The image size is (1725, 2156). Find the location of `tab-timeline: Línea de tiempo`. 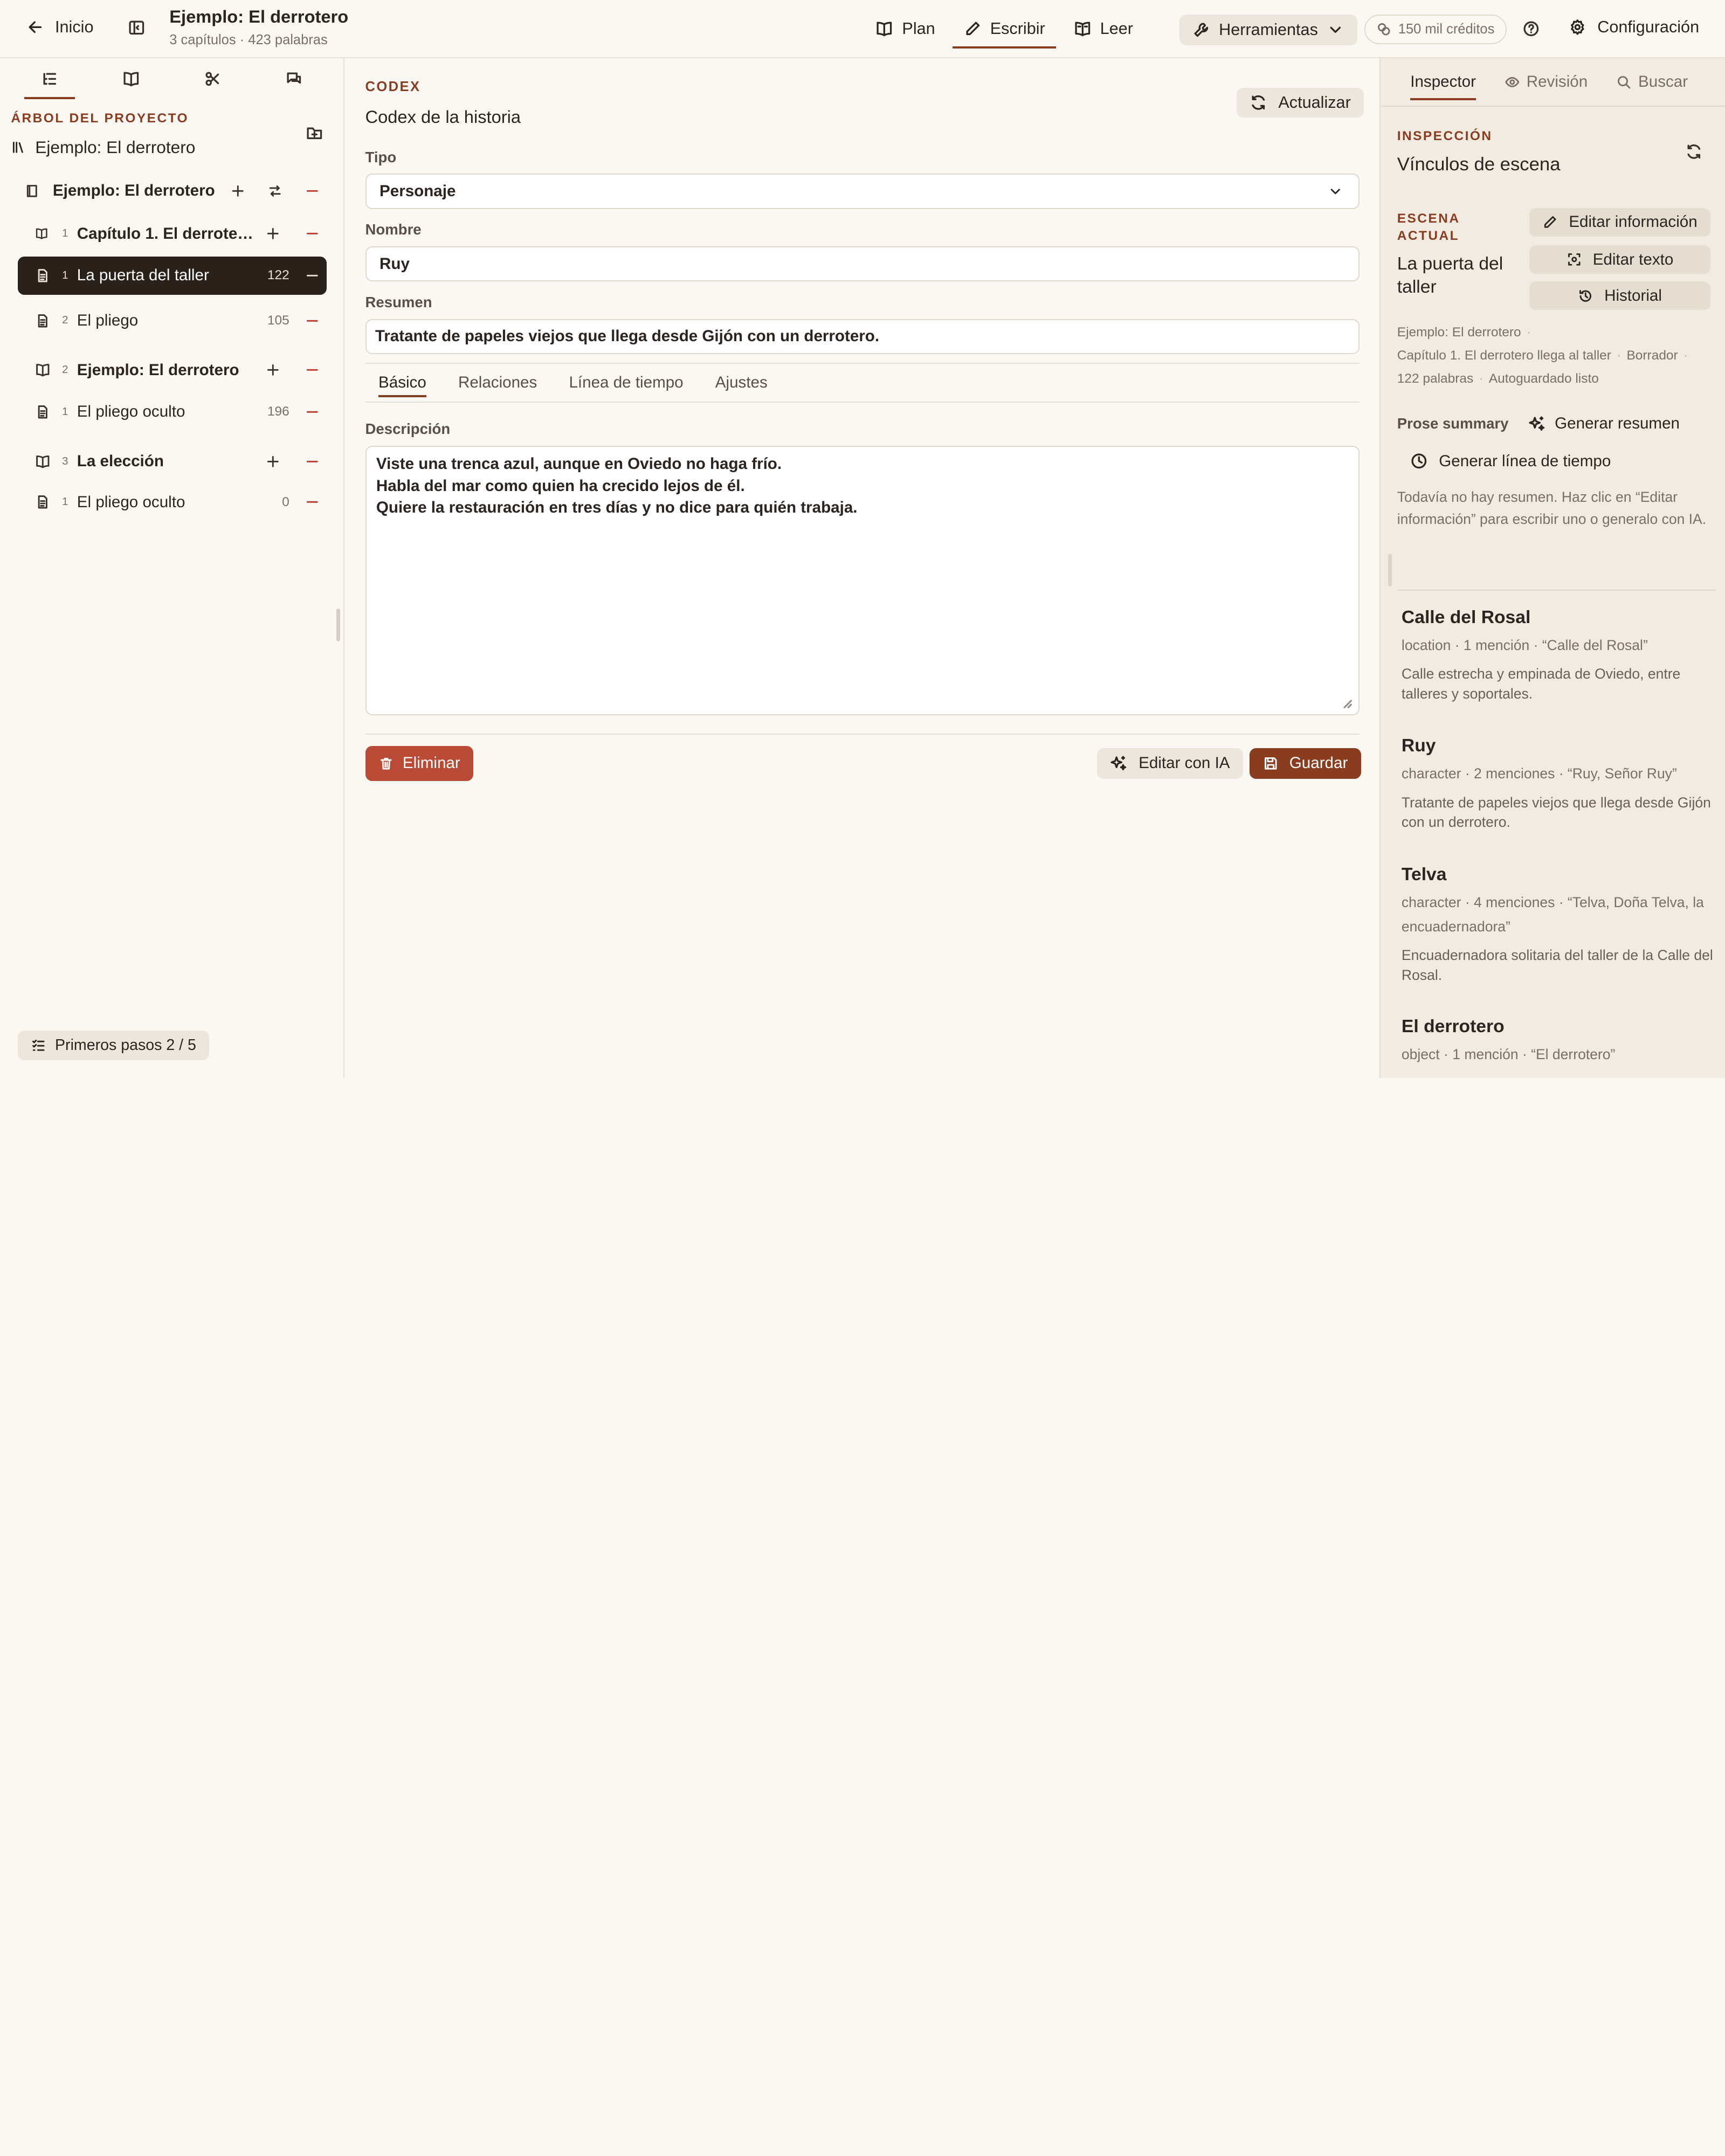

tab-timeline: Línea de tiempo is located at coordinates (626, 382).